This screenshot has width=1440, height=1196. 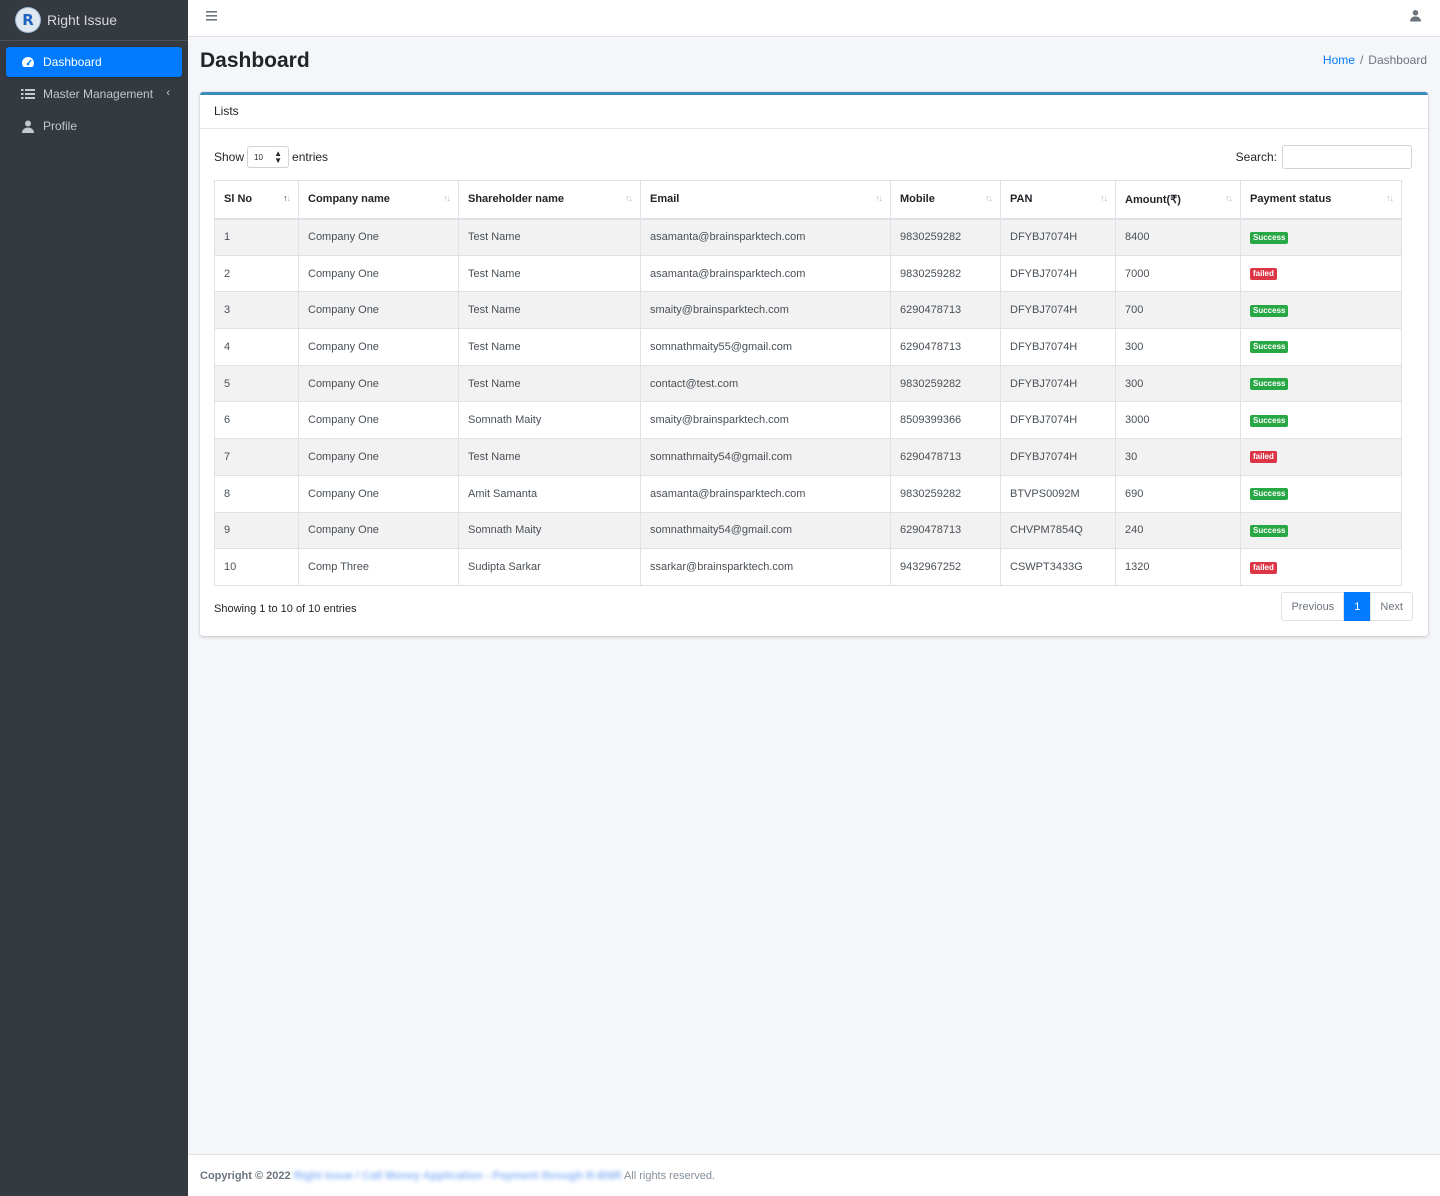 I want to click on card-title: Lists, so click(x=814, y=112).